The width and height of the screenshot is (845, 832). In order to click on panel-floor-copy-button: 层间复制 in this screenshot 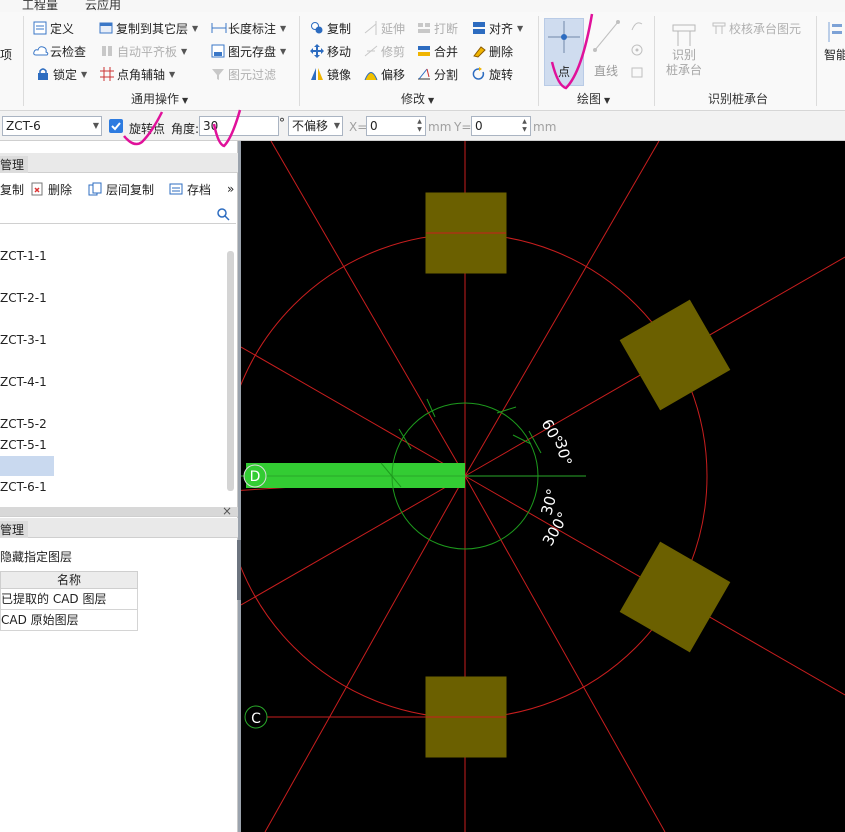, I will do `click(121, 189)`.